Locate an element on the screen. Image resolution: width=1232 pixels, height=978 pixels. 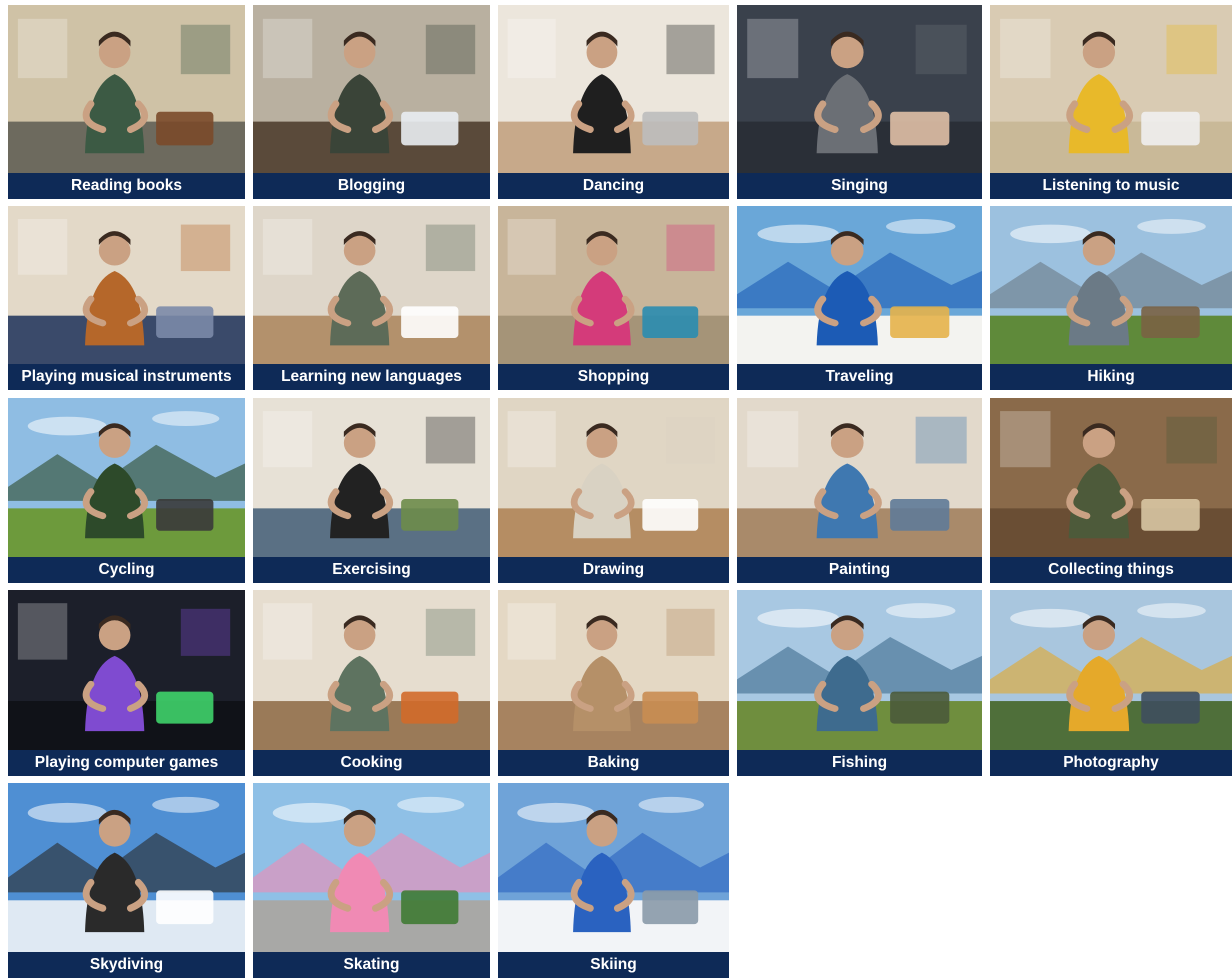
baking-photo is located at coordinates (613, 670).